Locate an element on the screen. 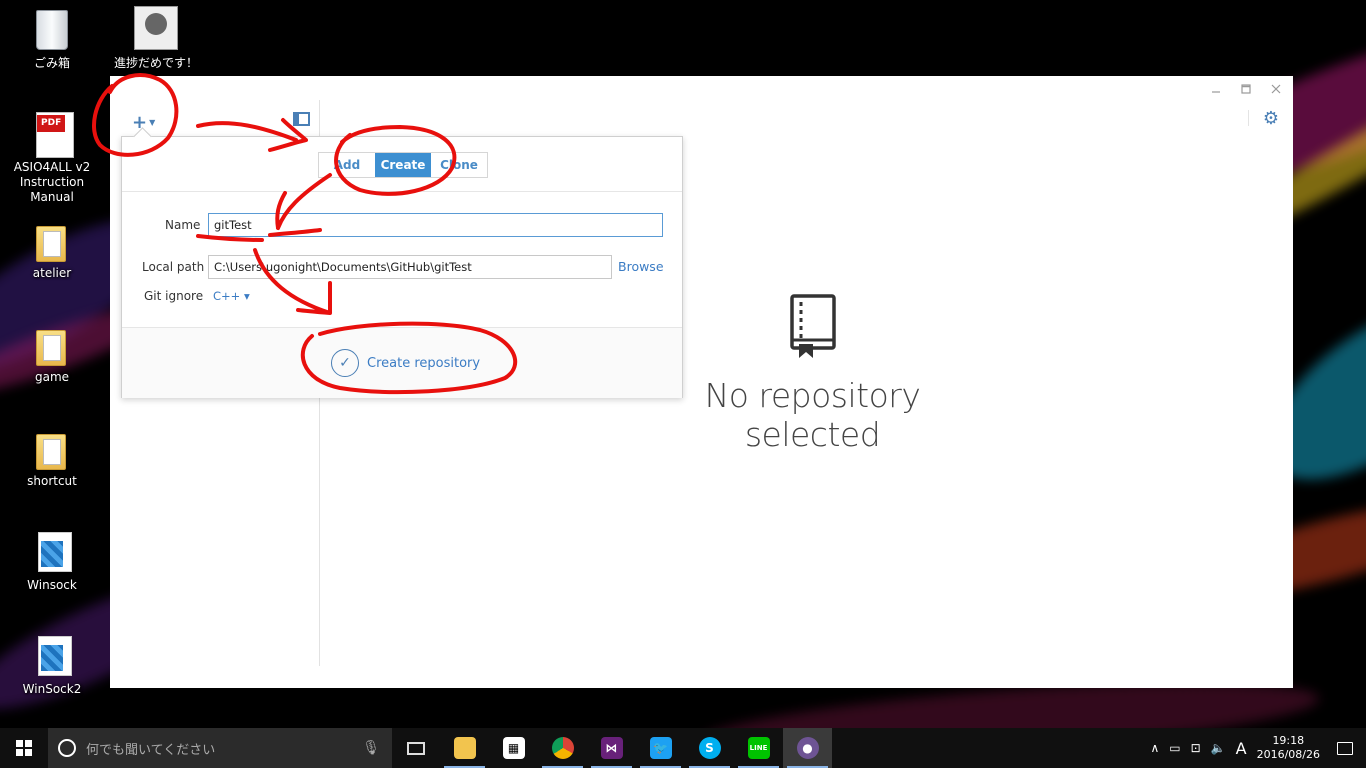 Image resolution: width=1366 pixels, height=768 pixels. desktop-icon-label: game is located at coordinates (52, 377).